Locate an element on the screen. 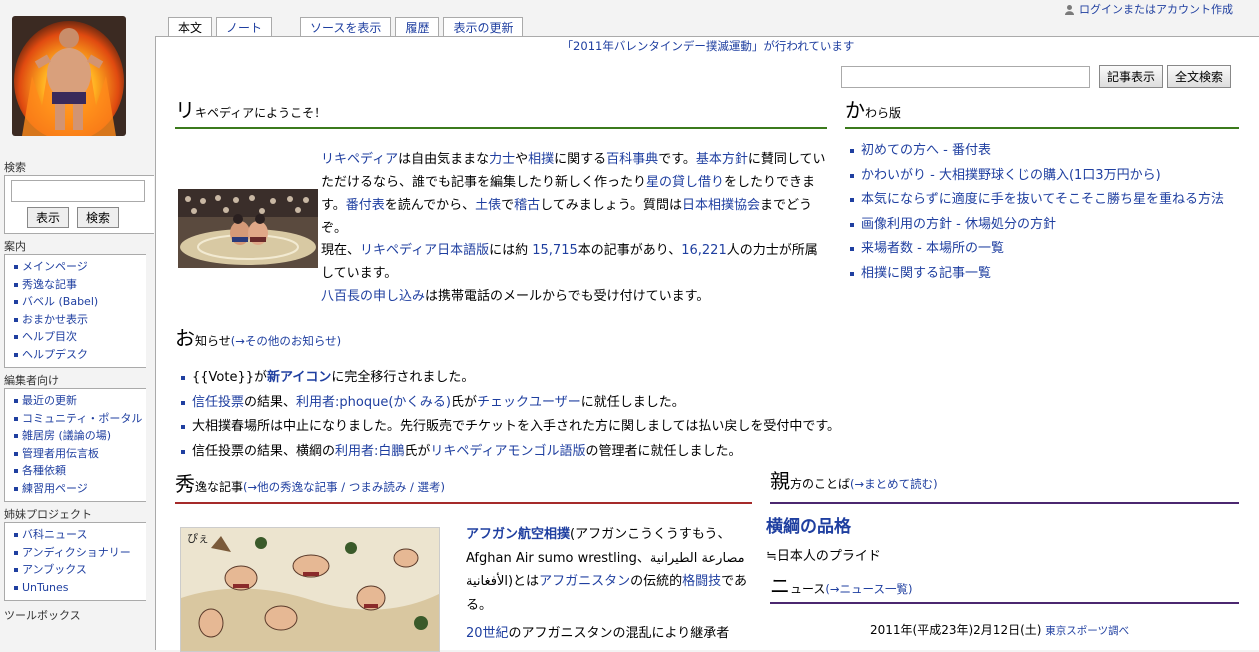 This screenshot has height=652, width=1259. sister-portlet: バ科ニュース アンディクショナリー アンブックス UnTunes is located at coordinates (75, 561).